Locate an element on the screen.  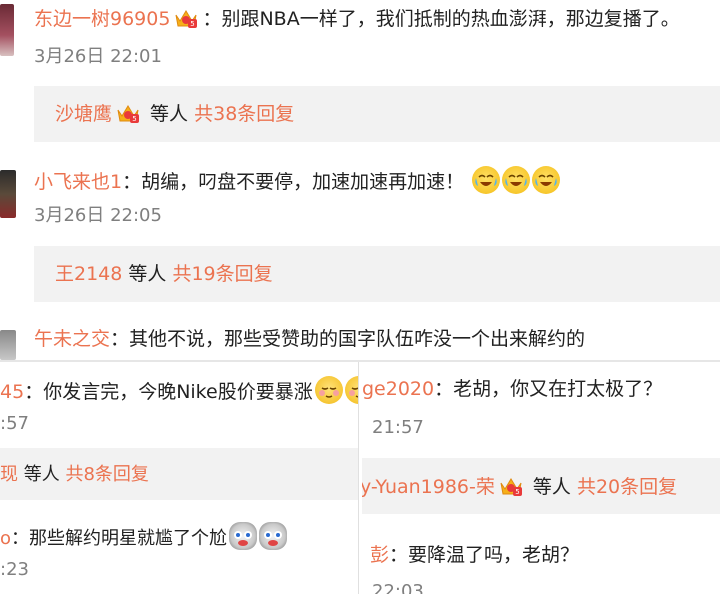
username-link: 45 is located at coordinates (12, 392).